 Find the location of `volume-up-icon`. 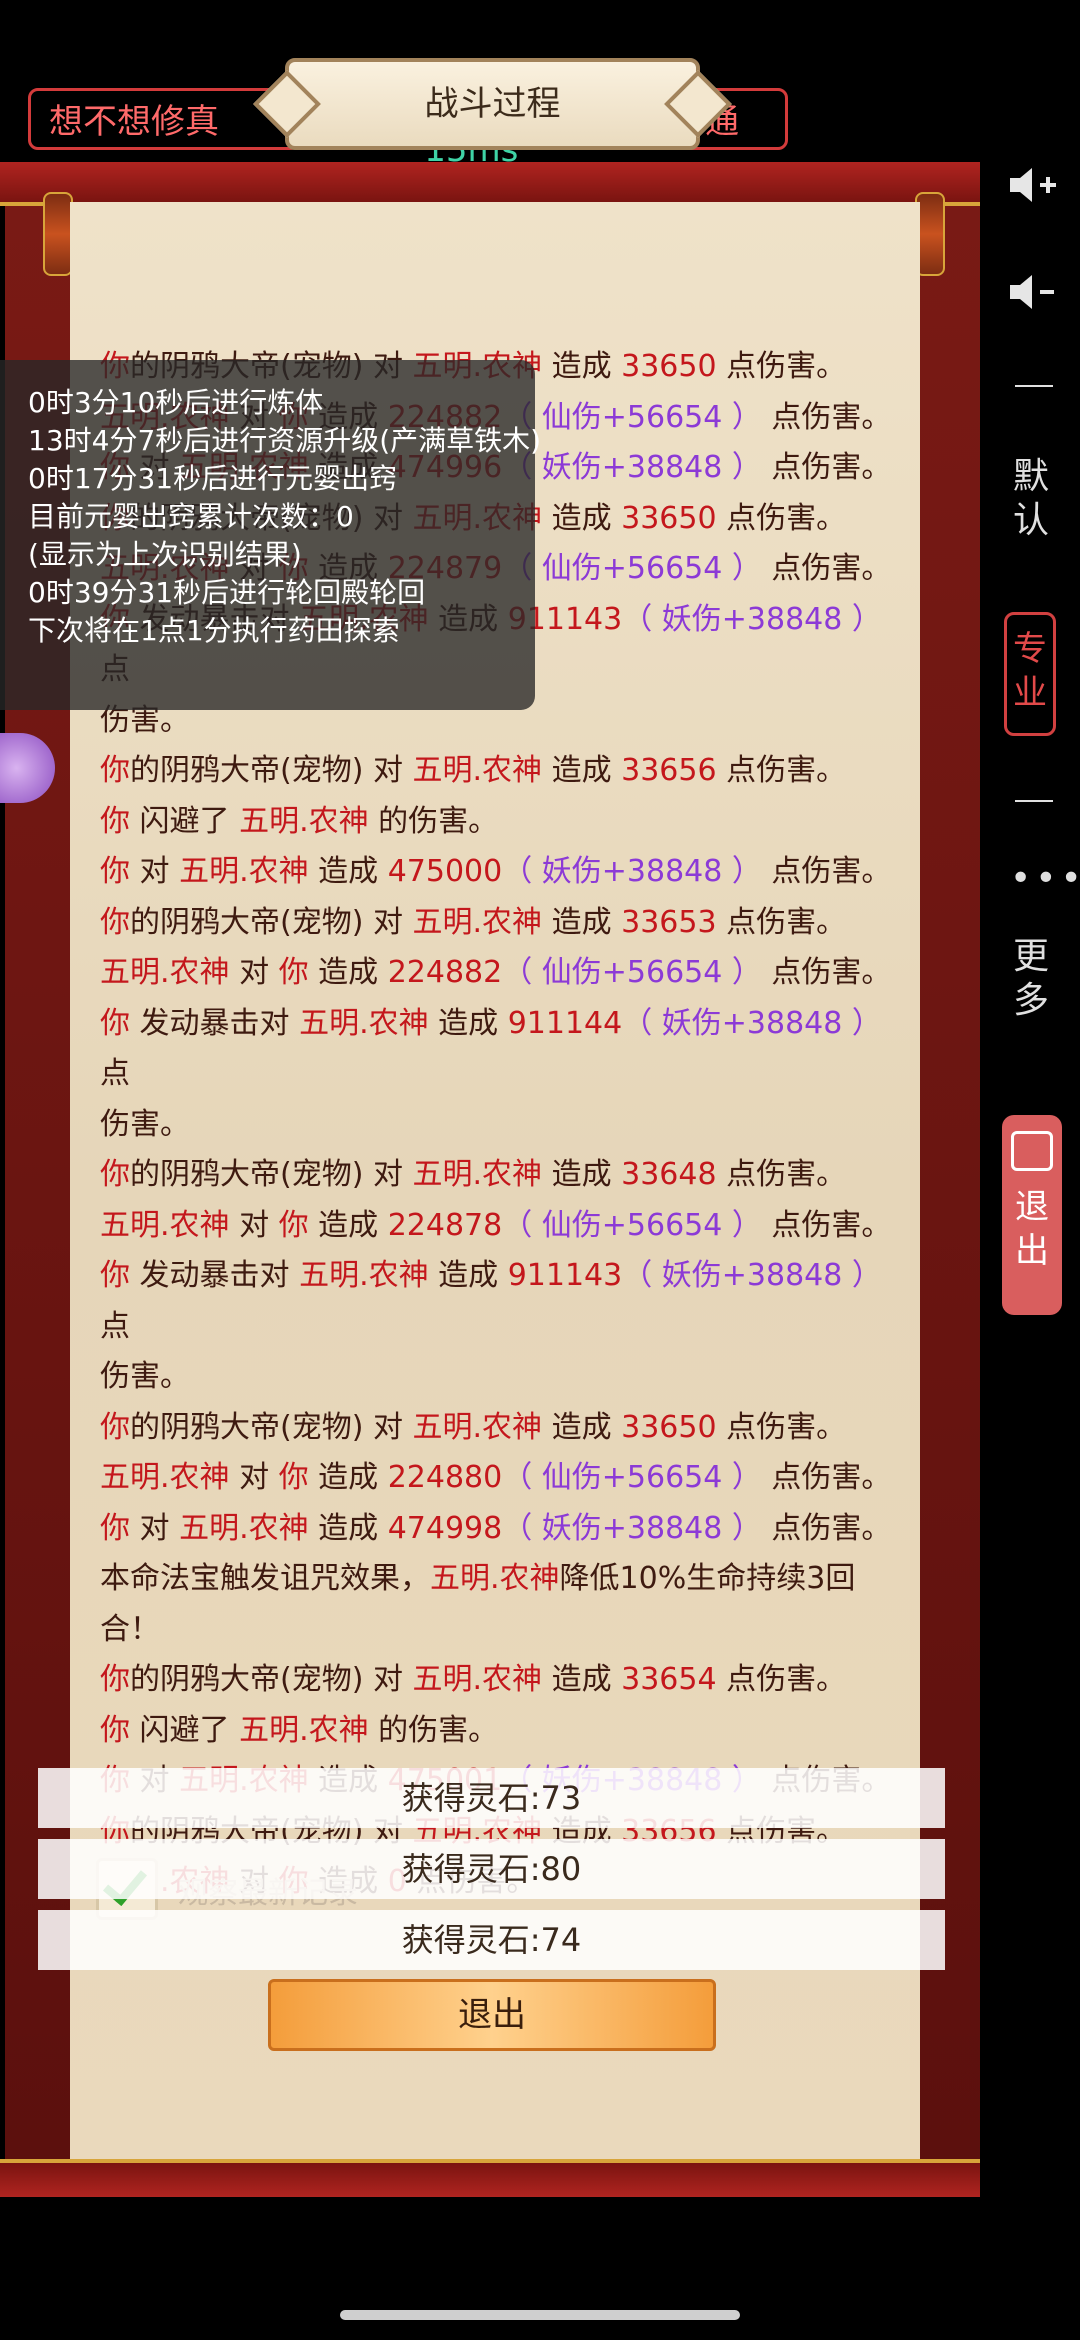

volume-up-icon is located at coordinates (1032, 185).